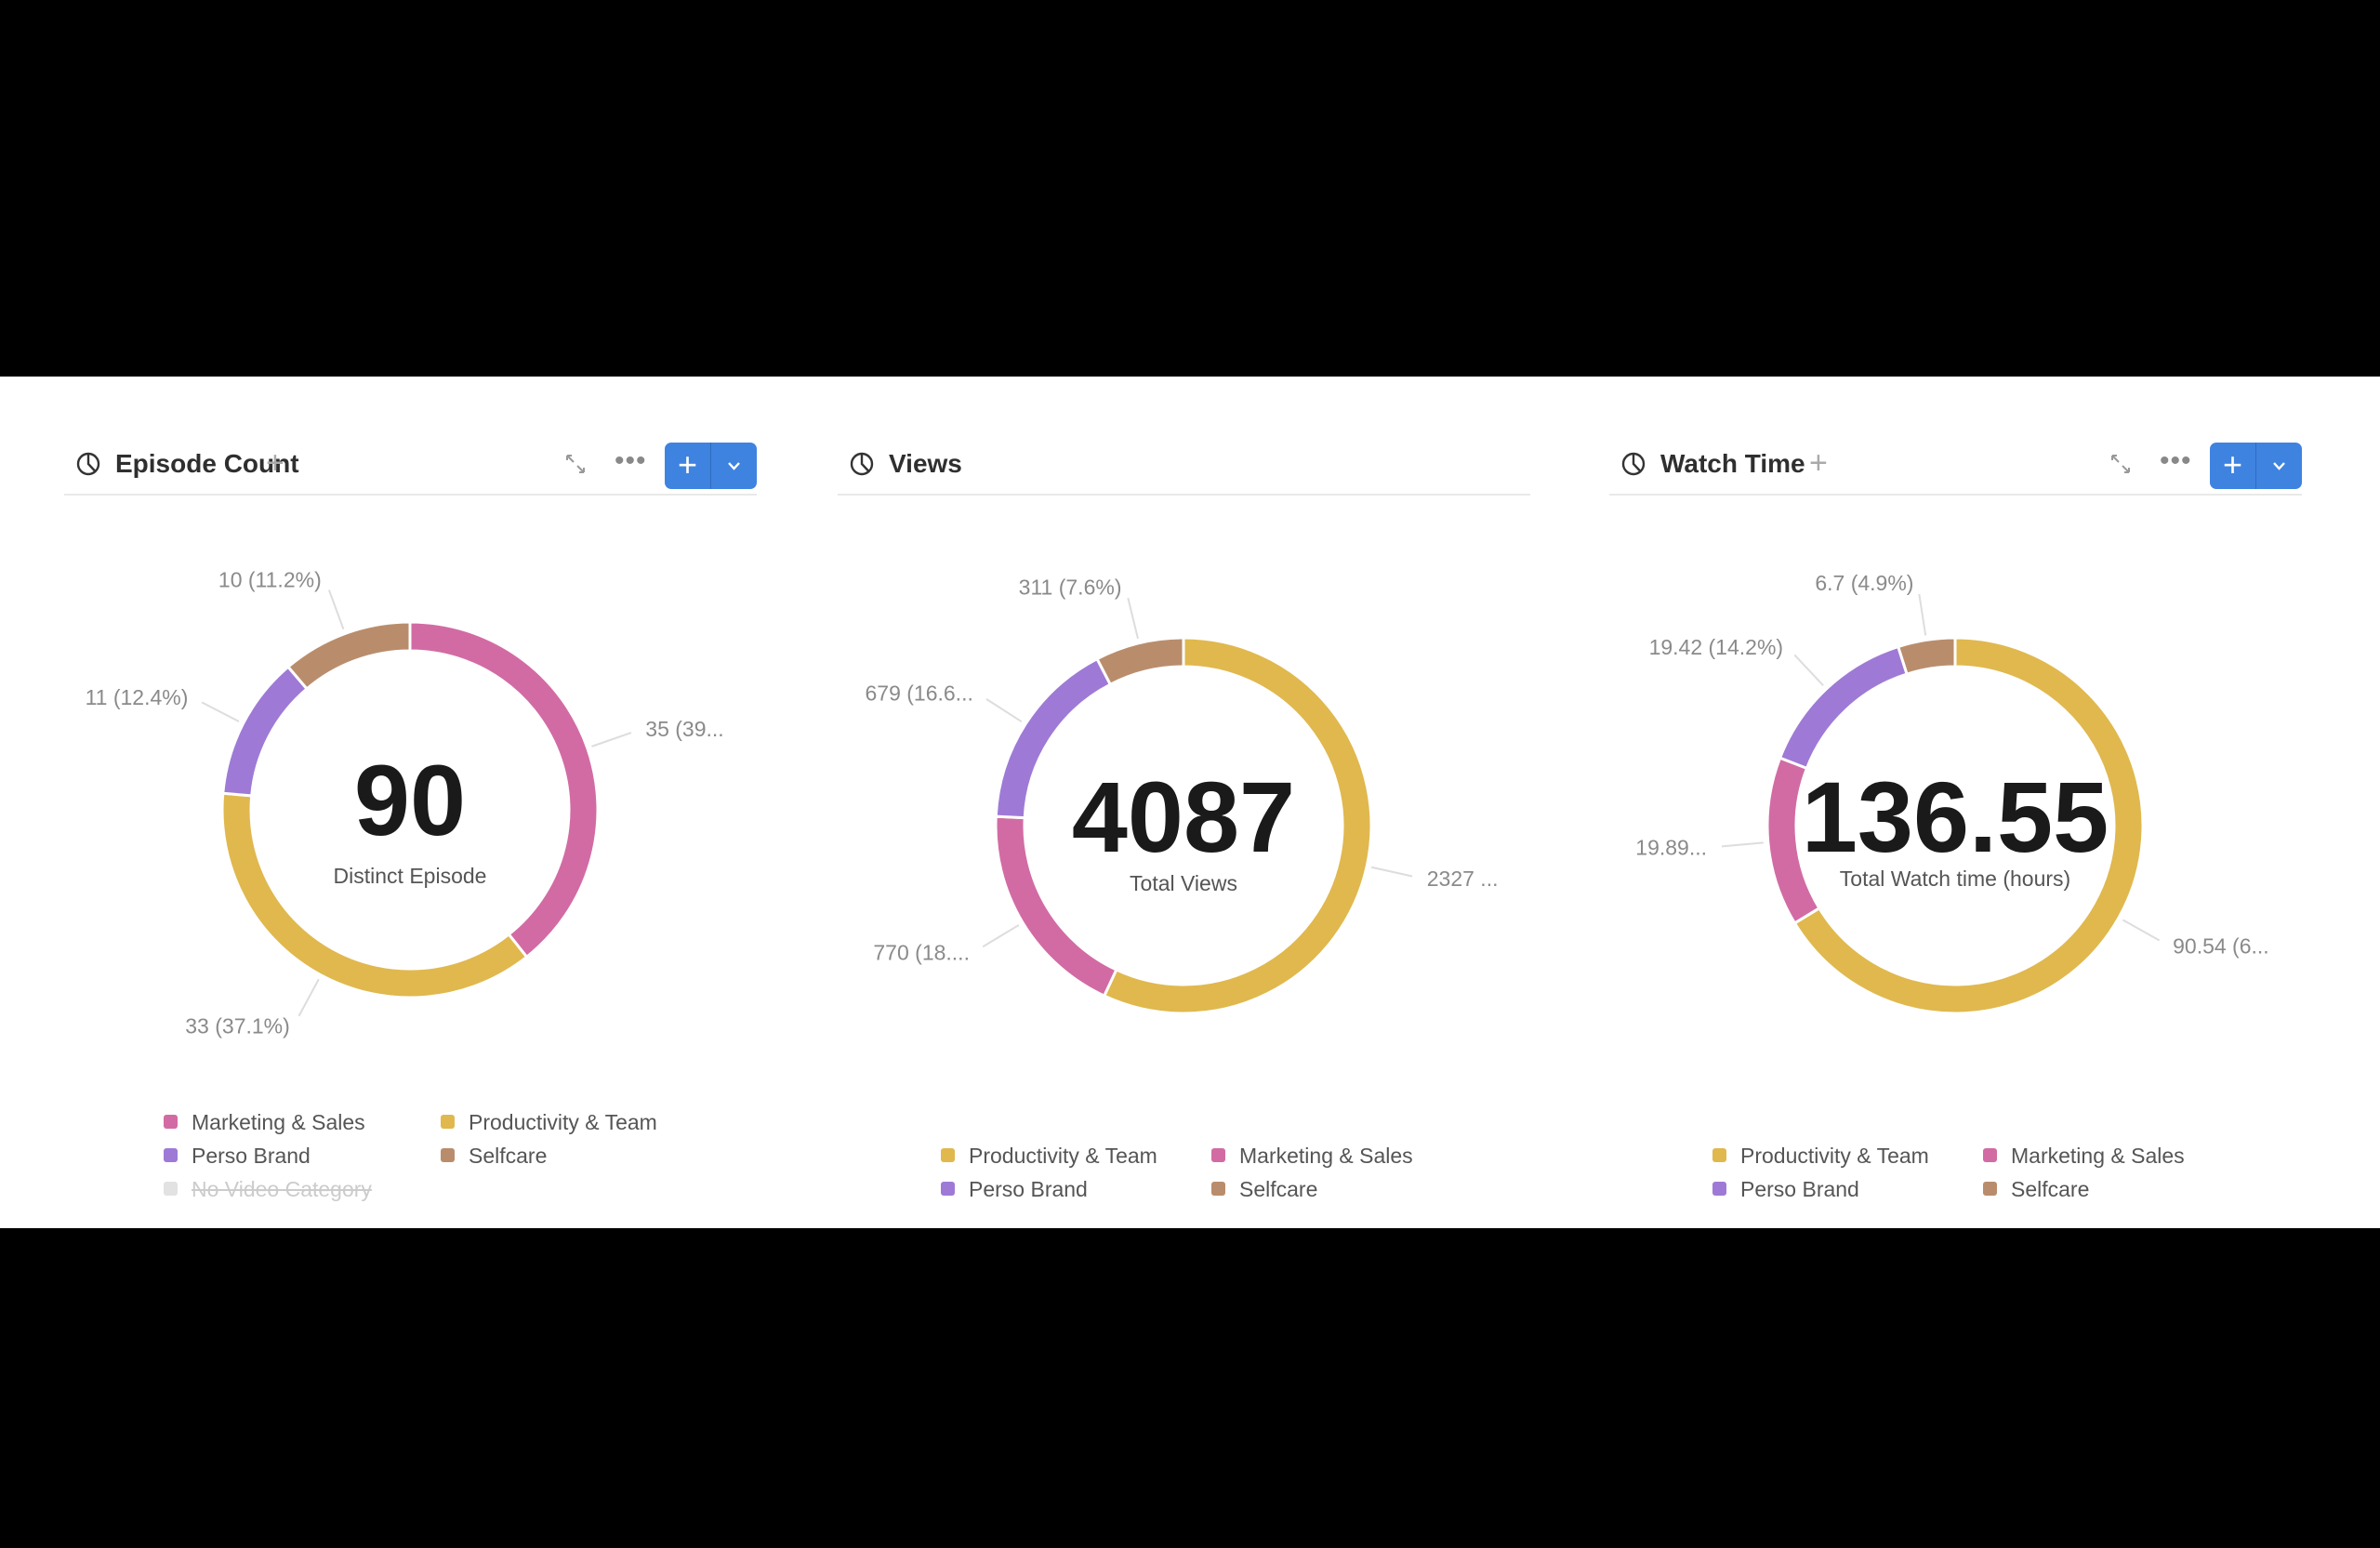  Describe the element at coordinates (1732, 464) in the screenshot. I see `panel-title: Watch Time` at that location.